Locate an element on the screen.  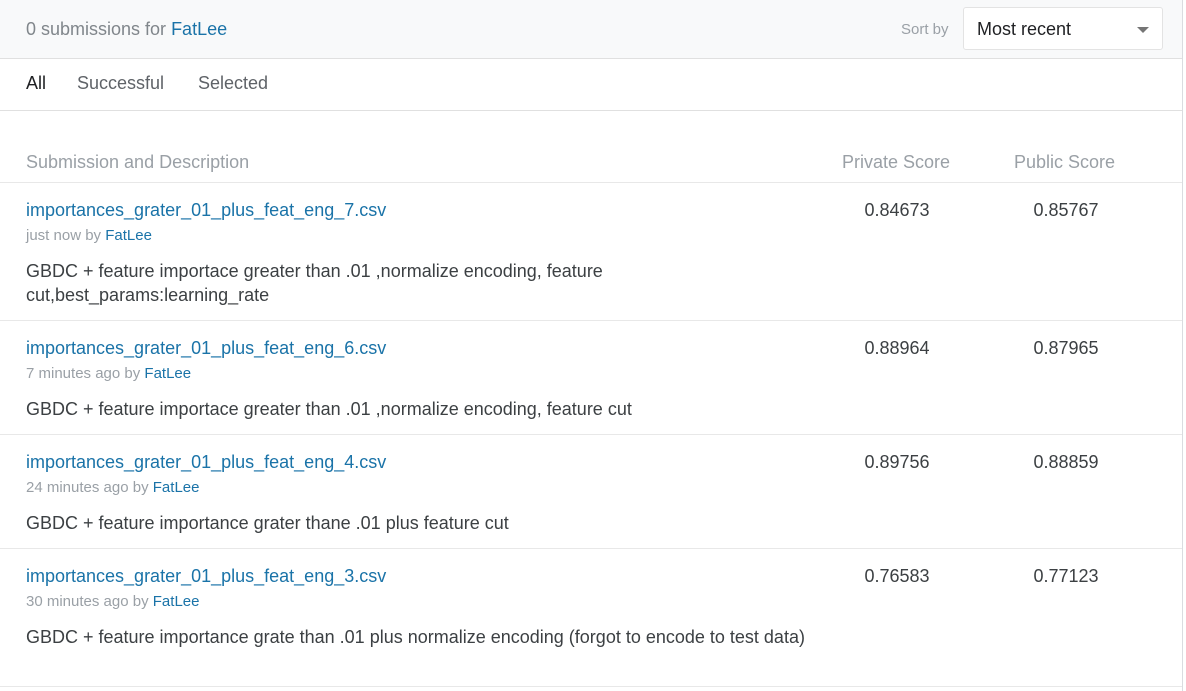
submission-meta: 24 minutes ago by FatLee is located at coordinates (112, 487).